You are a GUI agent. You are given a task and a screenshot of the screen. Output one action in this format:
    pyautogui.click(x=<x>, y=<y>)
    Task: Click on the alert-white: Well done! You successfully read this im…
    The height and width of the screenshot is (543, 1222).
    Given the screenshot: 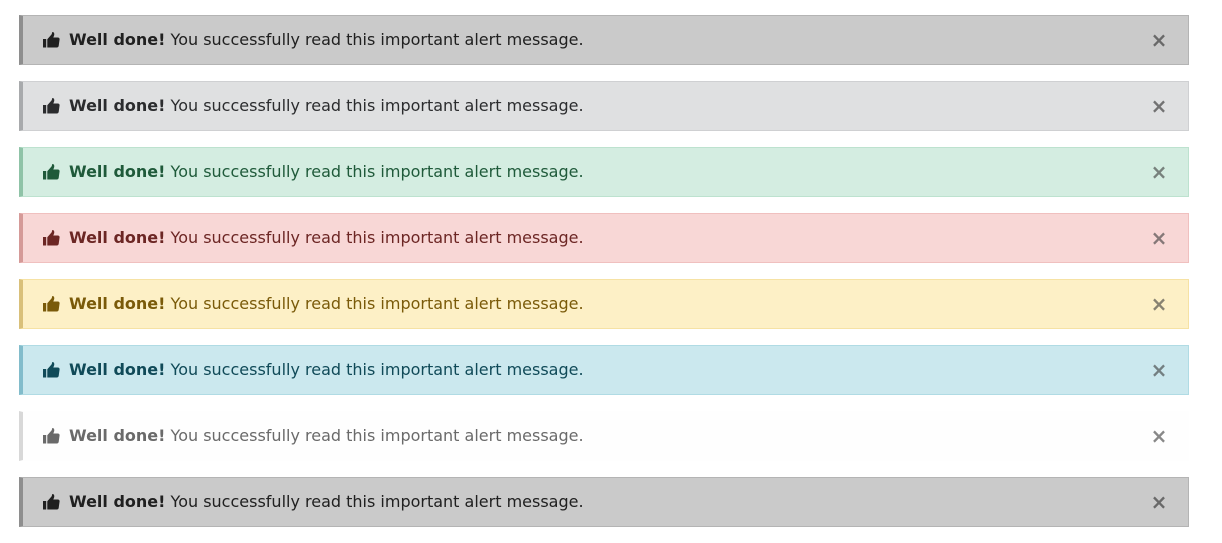 What is the action you would take?
    pyautogui.click(x=604, y=436)
    